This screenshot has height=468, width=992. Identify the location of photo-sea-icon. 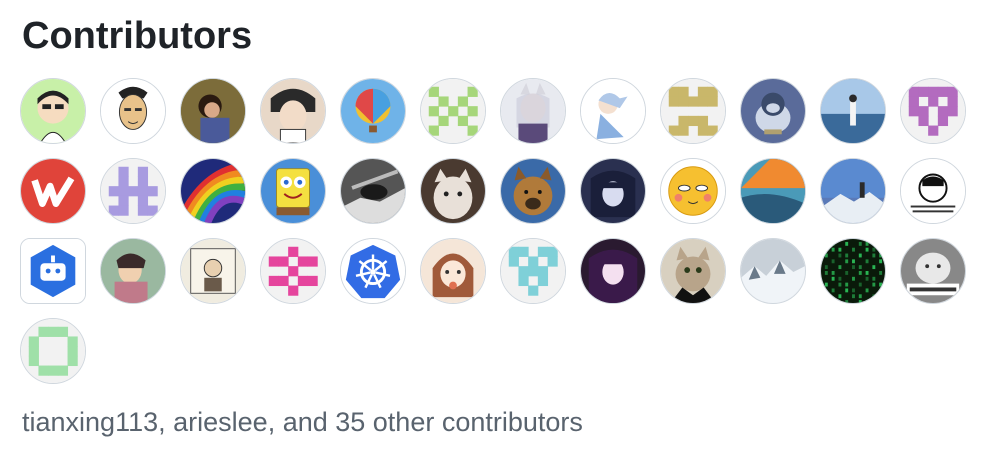
(853, 111).